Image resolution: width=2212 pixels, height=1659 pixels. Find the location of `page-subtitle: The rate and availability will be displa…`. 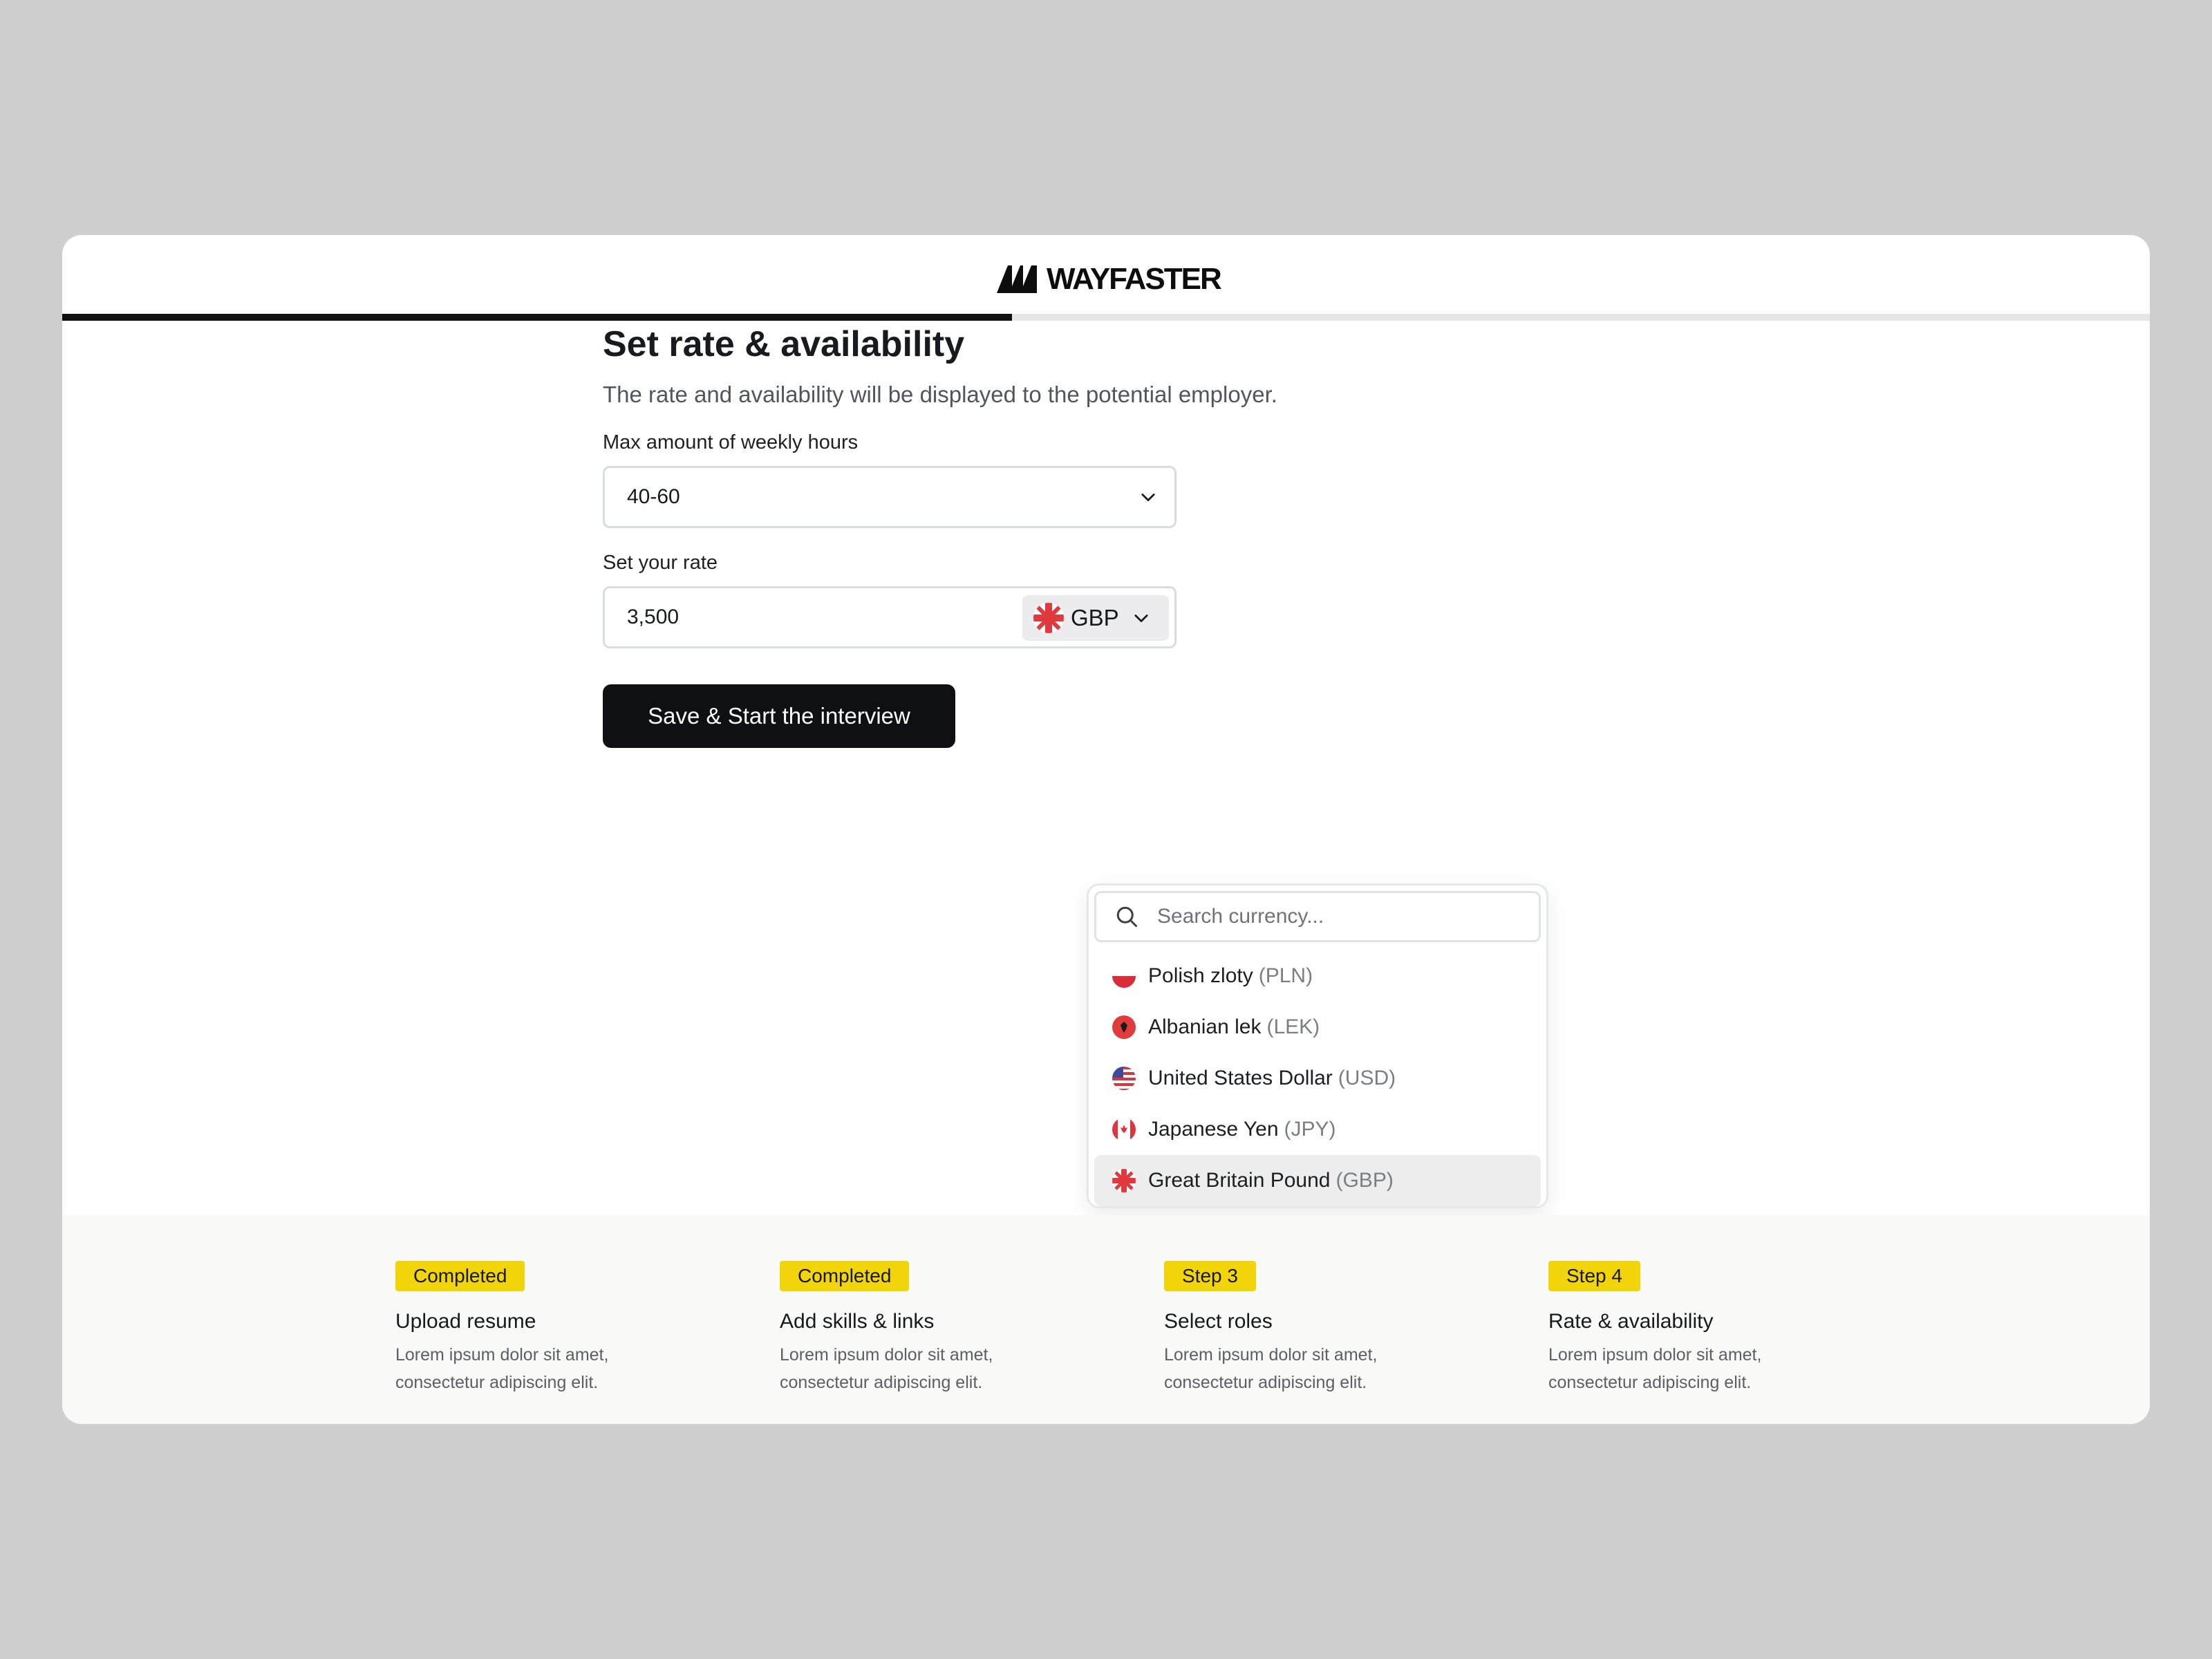

page-subtitle: The rate and availability will be displa… is located at coordinates (940, 394).